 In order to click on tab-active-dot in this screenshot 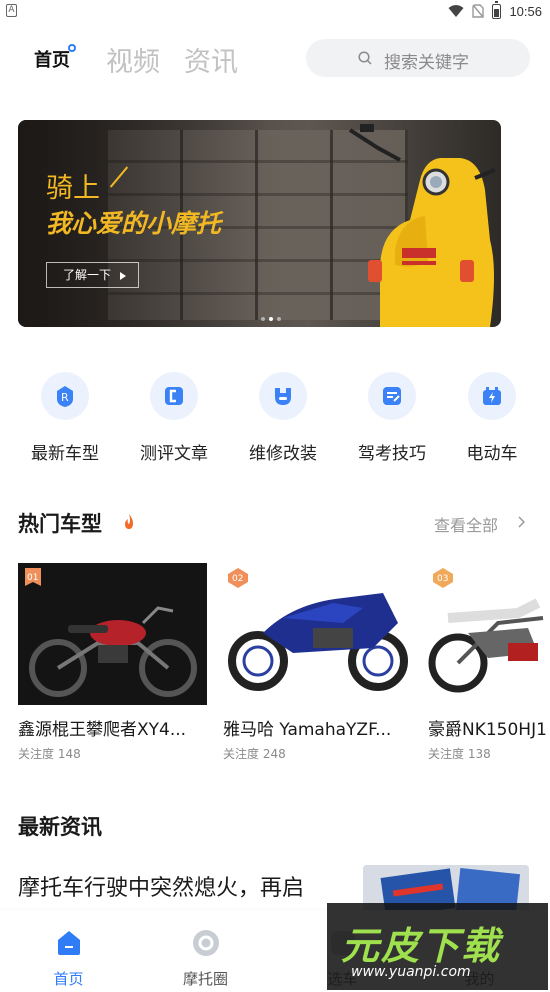, I will do `click(72, 48)`.